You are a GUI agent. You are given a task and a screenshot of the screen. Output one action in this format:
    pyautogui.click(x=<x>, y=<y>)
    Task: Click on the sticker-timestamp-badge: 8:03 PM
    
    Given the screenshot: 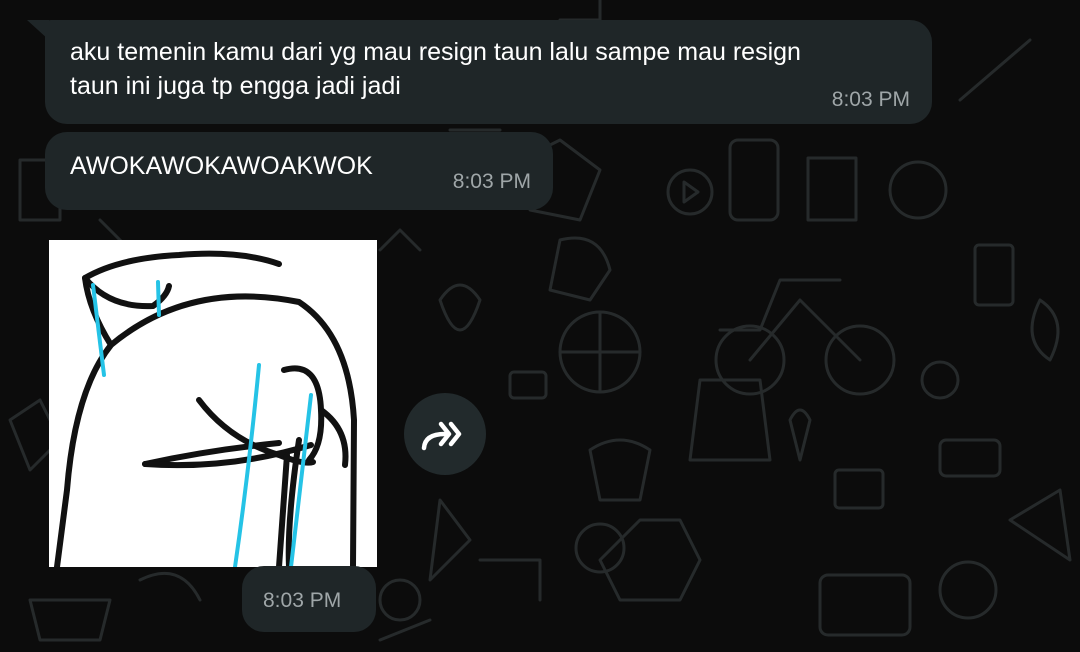 What is the action you would take?
    pyautogui.click(x=309, y=599)
    